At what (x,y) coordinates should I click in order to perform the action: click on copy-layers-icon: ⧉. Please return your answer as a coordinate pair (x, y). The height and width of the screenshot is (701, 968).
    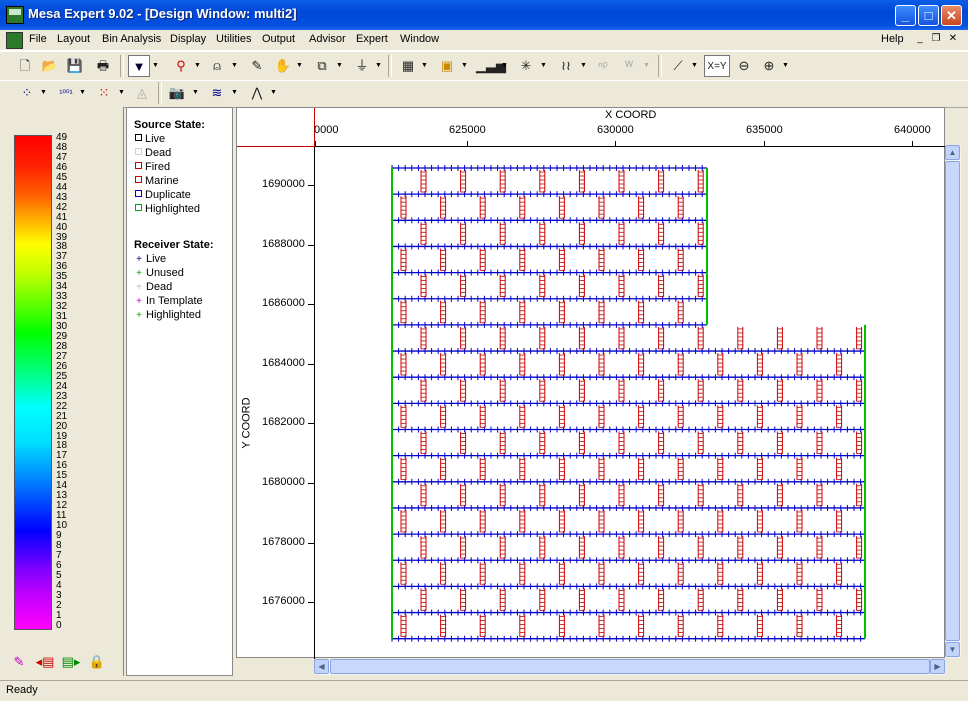
    Looking at the image, I should click on (322, 66).